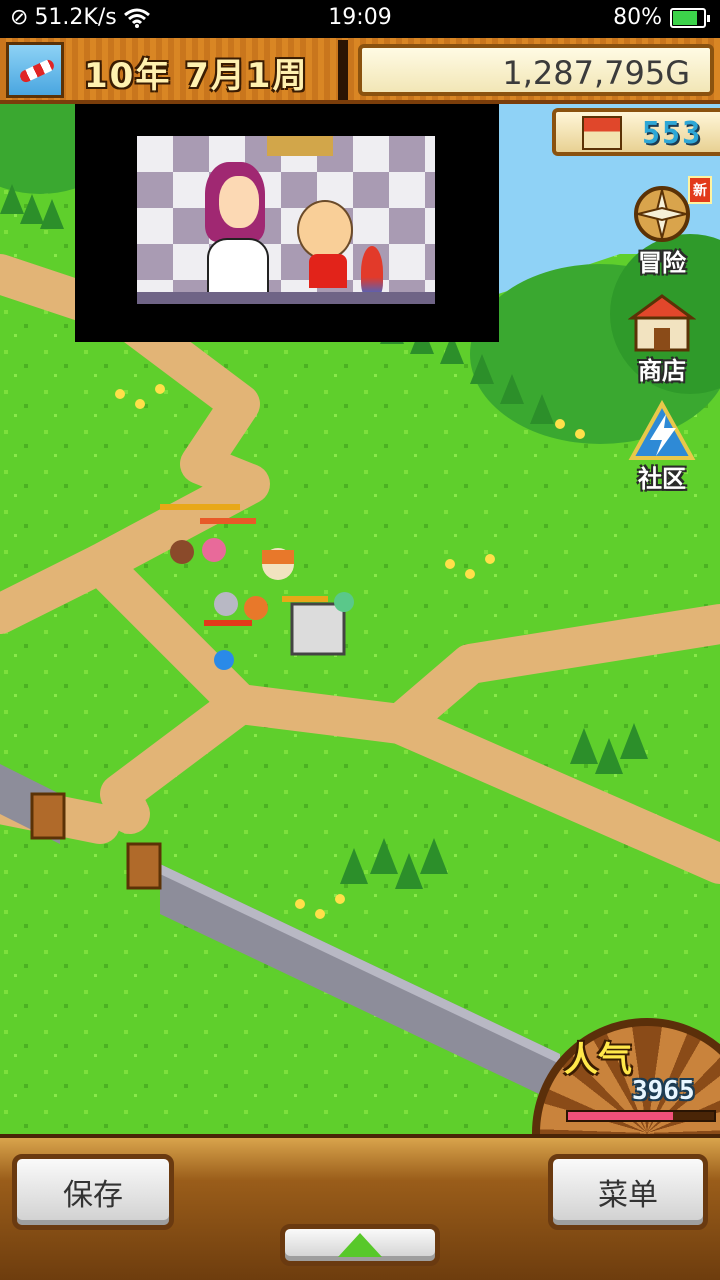  Describe the element at coordinates (662, 263) in the screenshot. I see `adventure-label: 冒险` at that location.